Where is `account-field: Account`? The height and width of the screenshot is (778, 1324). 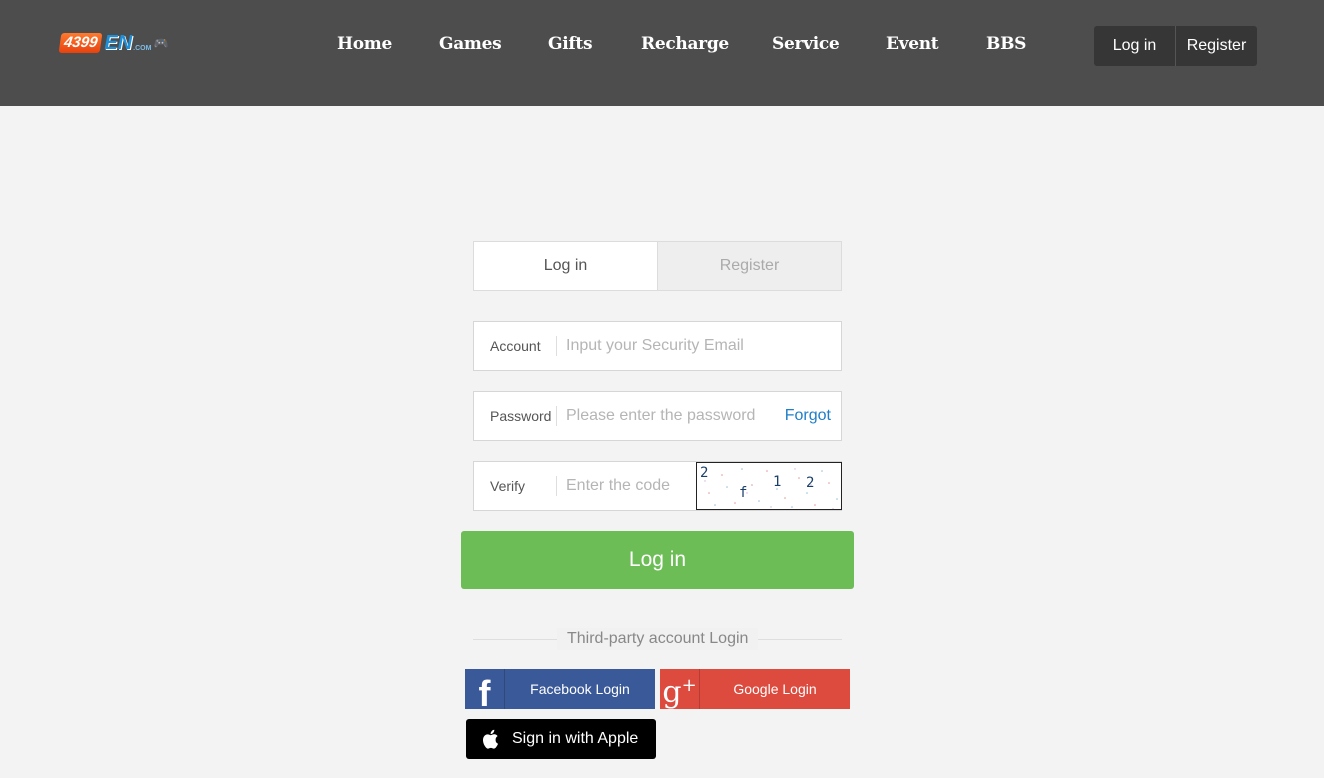 account-field: Account is located at coordinates (657, 346).